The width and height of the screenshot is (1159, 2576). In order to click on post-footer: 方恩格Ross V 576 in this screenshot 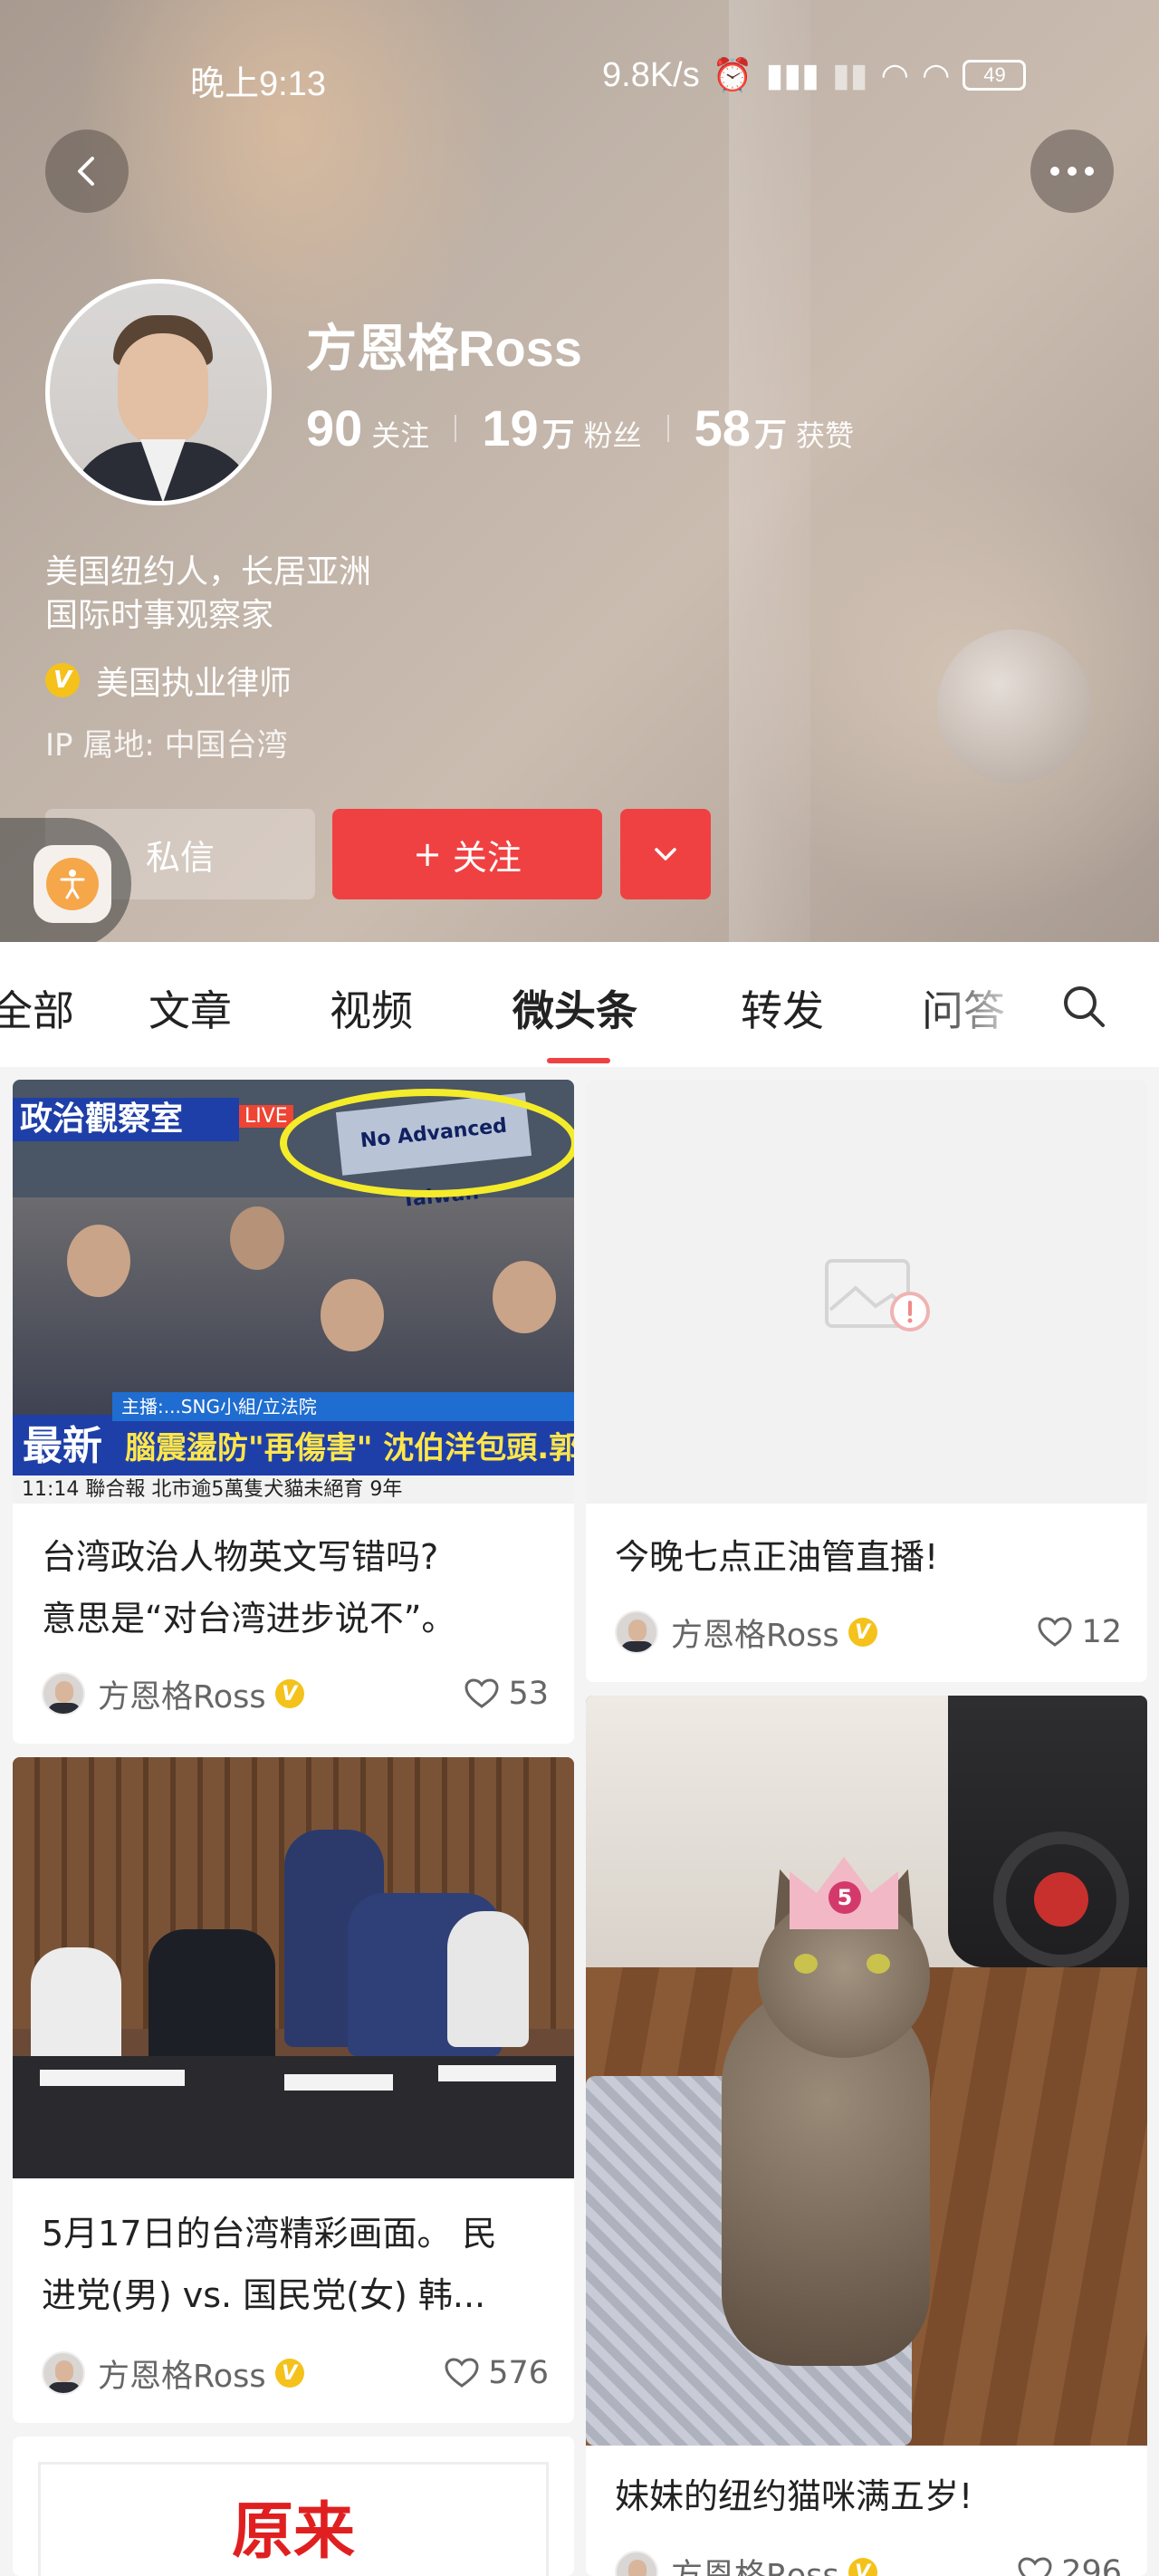, I will do `click(295, 2373)`.